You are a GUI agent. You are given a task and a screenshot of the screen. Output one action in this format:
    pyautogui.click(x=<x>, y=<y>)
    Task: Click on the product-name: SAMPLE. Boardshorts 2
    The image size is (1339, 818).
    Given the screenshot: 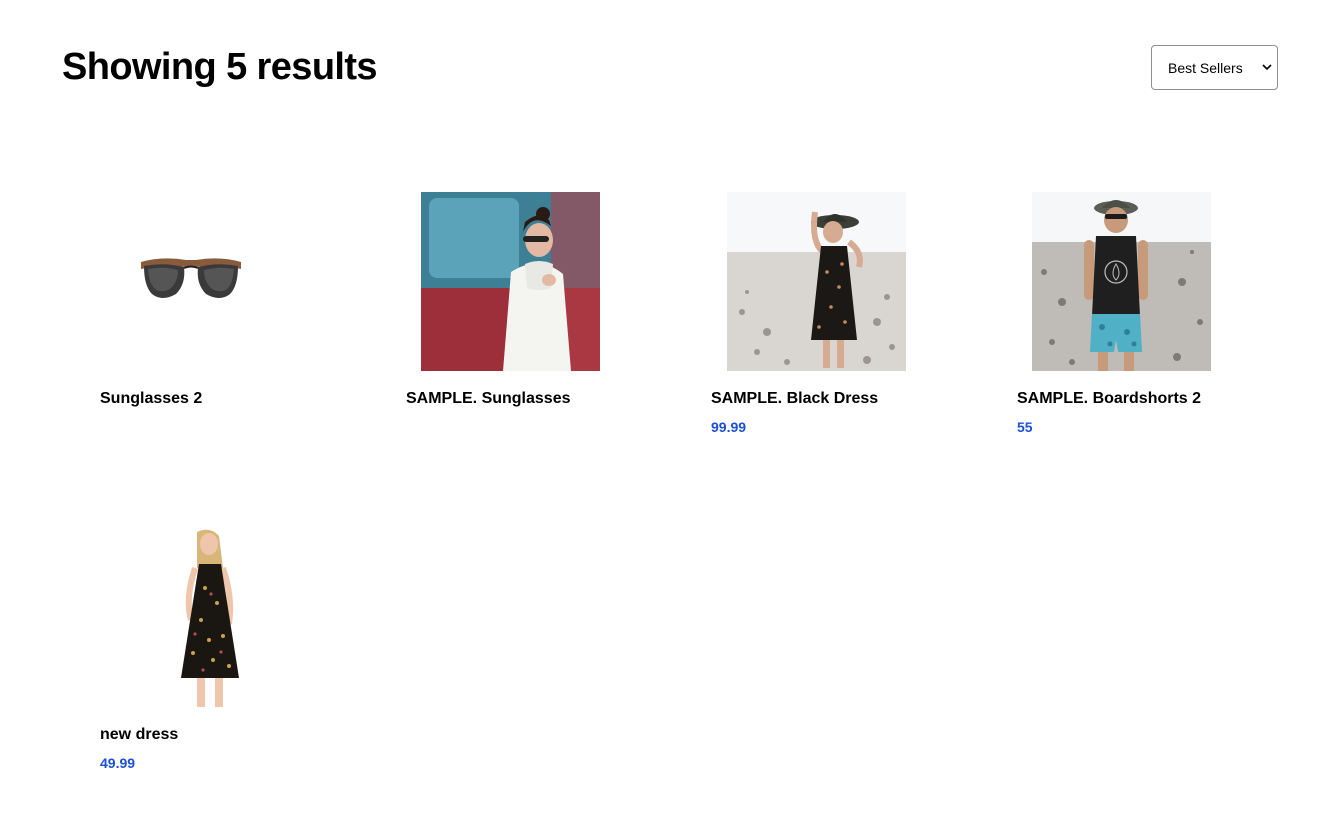 What is the action you would take?
    pyautogui.click(x=1109, y=399)
    